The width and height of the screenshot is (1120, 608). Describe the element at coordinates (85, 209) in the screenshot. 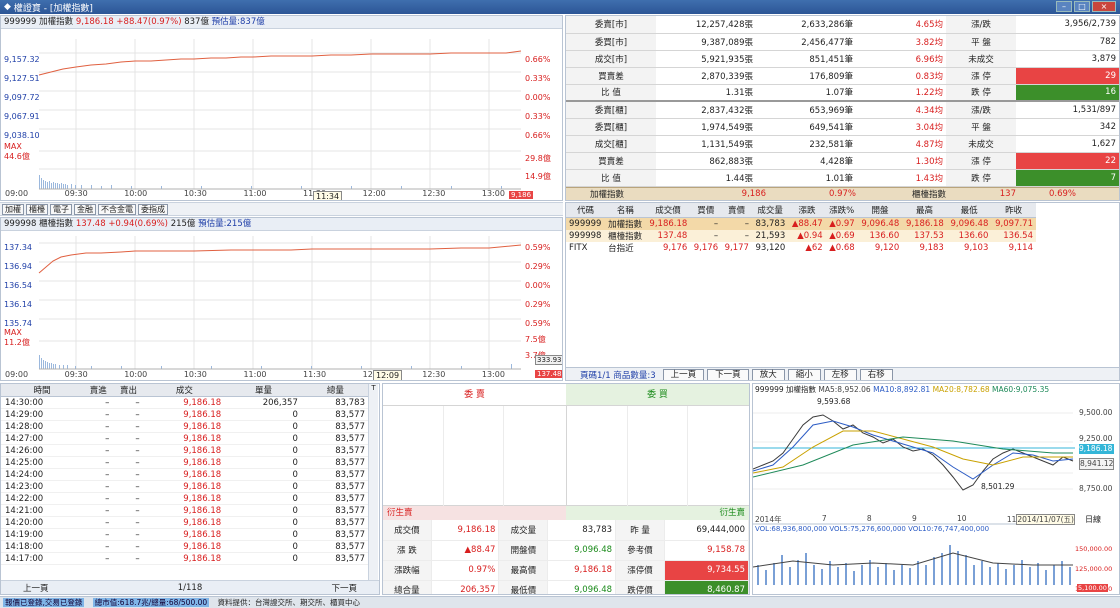

I see `finance-button: 金融` at that location.